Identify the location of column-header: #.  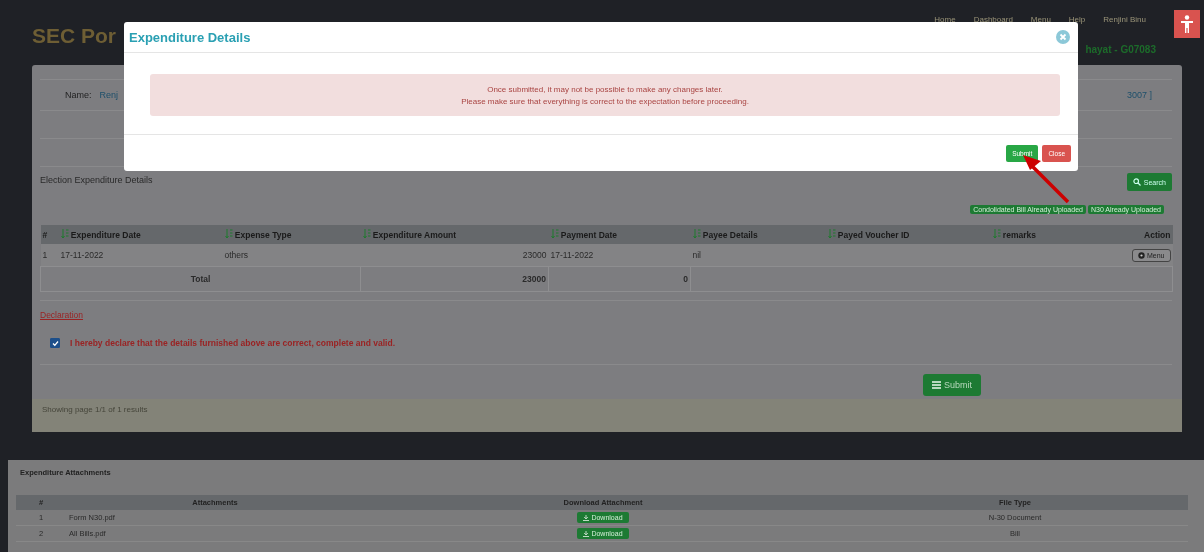
(49, 234).